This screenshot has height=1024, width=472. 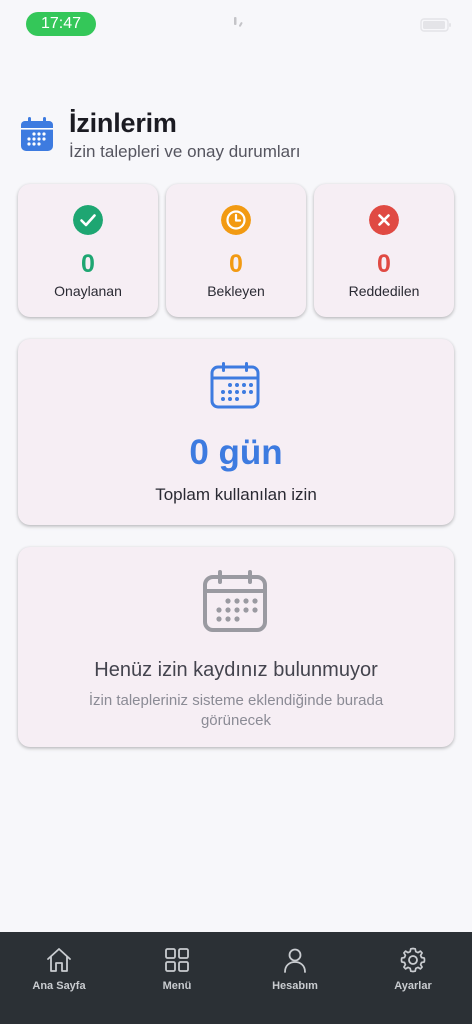 I want to click on grid-icon, so click(x=177, y=960).